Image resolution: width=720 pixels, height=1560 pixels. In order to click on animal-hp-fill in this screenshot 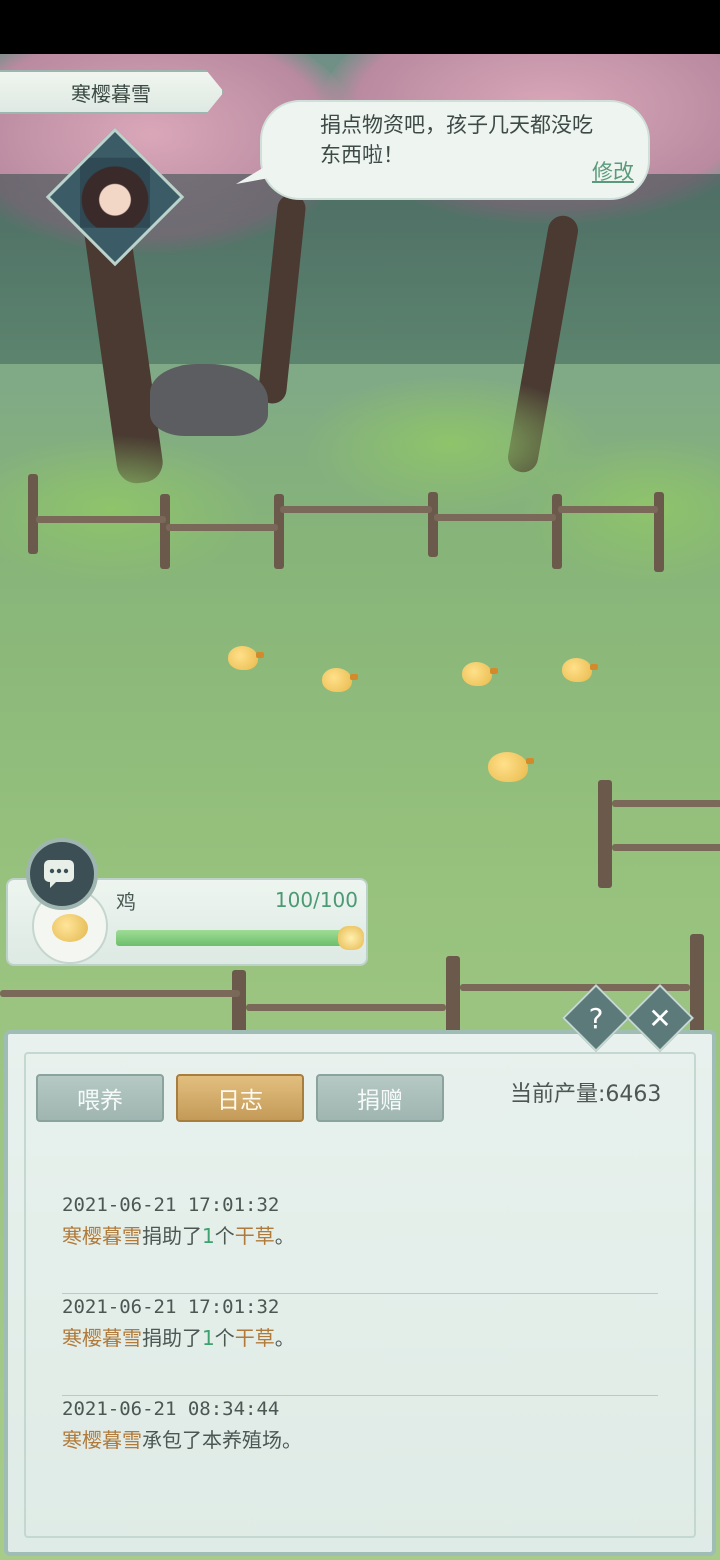, I will do `click(230, 938)`.